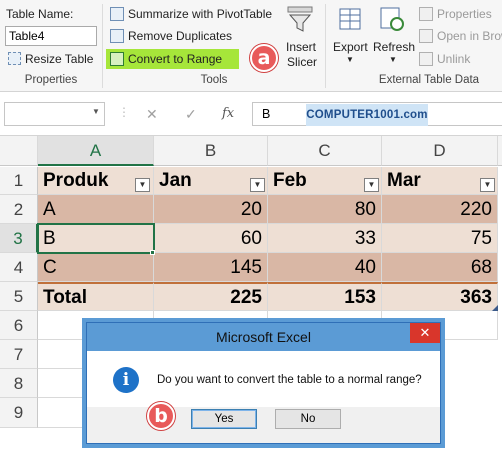 Image resolution: width=502 pixels, height=452 pixels. I want to click on unlink-icon, so click(426, 59).